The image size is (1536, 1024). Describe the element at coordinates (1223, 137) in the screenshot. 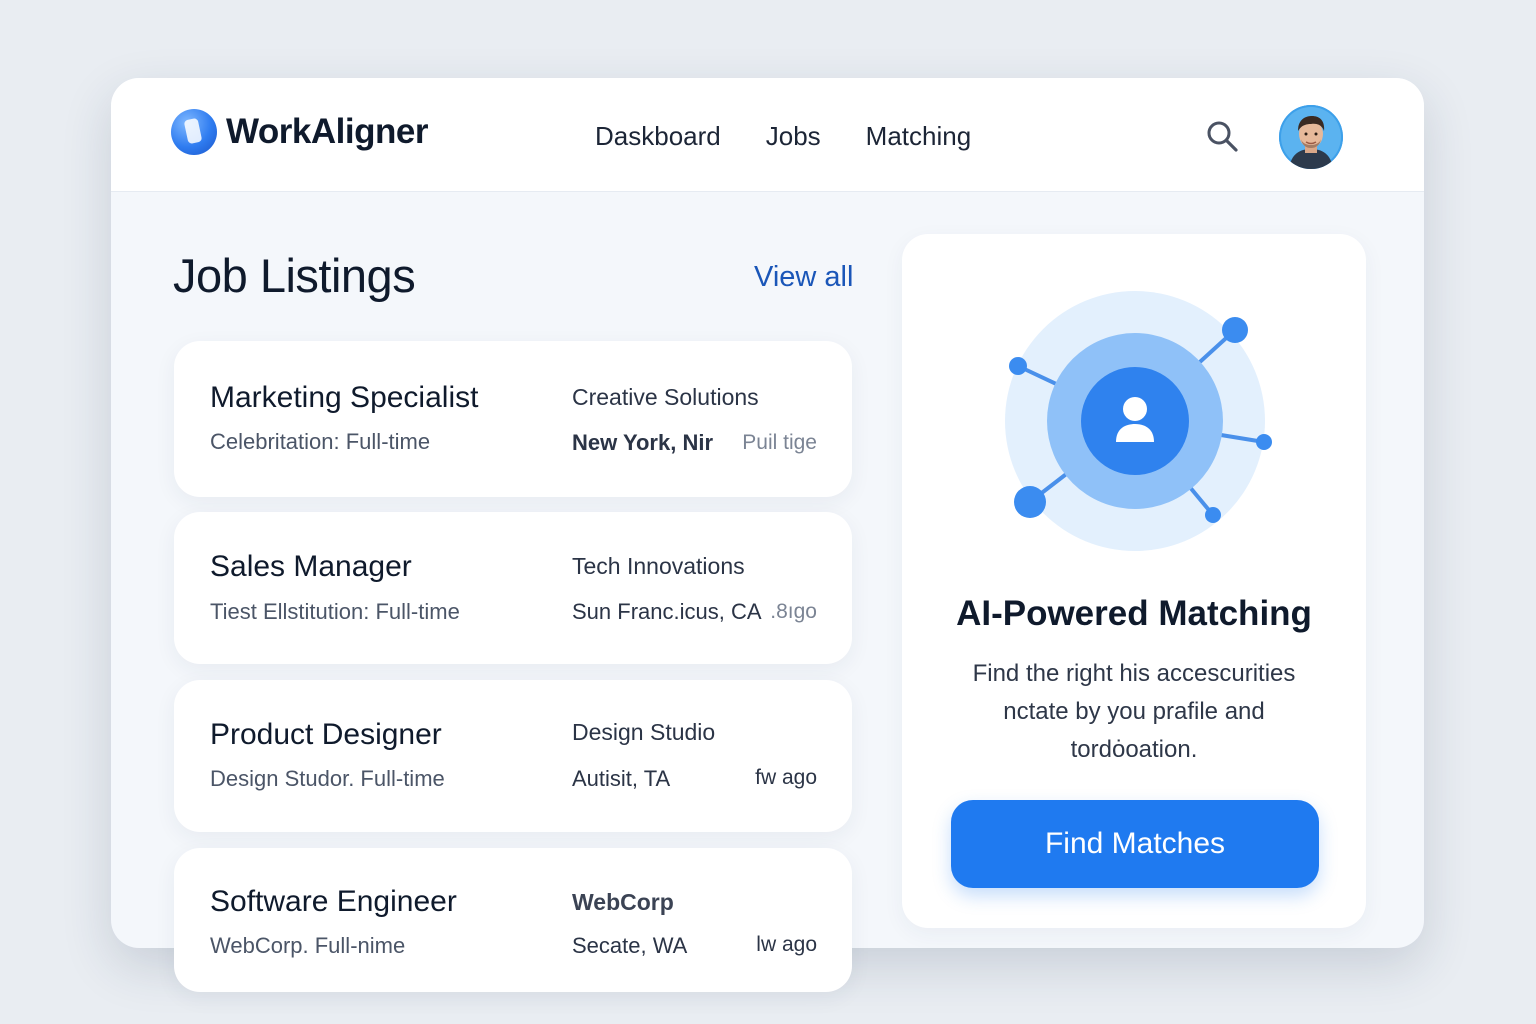

I see `search-icon` at that location.